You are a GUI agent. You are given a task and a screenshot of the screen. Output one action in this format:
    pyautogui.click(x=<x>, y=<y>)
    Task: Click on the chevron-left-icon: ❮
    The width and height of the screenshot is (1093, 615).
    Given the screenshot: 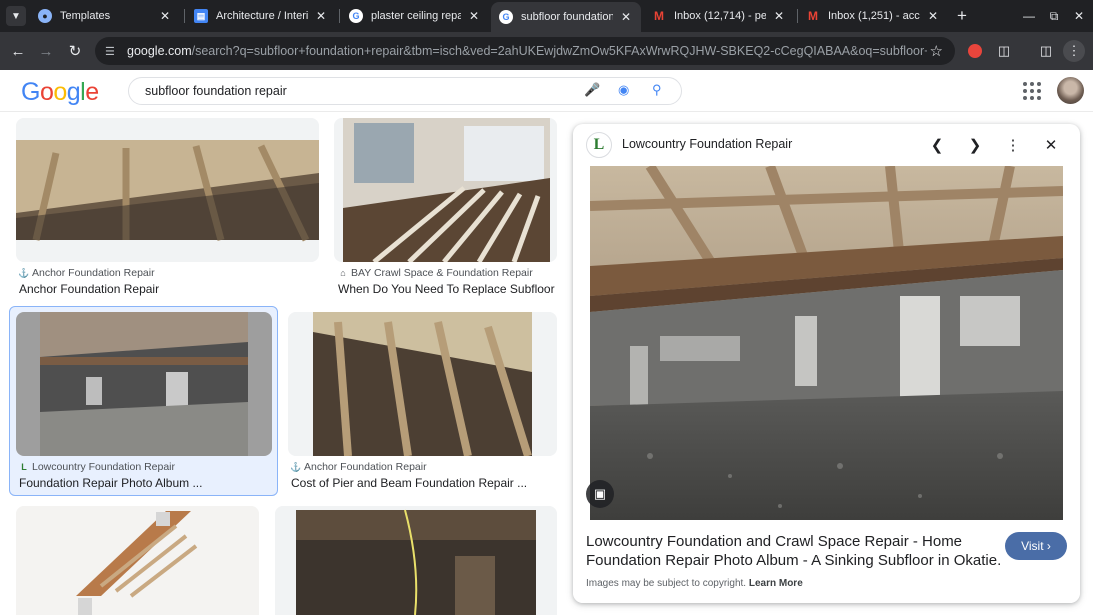 What is the action you would take?
    pyautogui.click(x=937, y=145)
    